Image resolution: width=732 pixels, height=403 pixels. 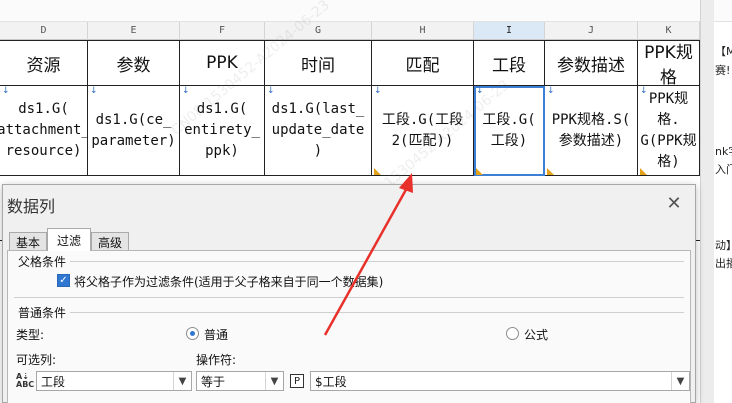 What do you see at coordinates (114, 381) in the screenshot?
I see `available-column-select: 工段 ▼` at bounding box center [114, 381].